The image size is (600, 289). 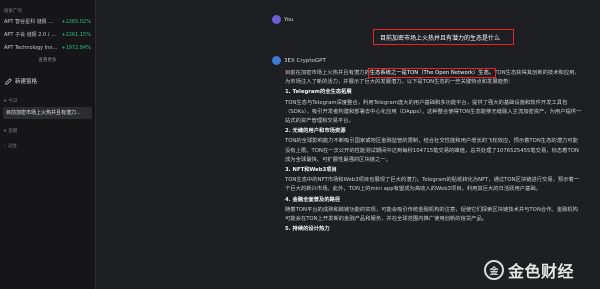 I want to click on answer-intro-a: 目前在加密市场上火热并且有潜力的, so click(x=327, y=73).